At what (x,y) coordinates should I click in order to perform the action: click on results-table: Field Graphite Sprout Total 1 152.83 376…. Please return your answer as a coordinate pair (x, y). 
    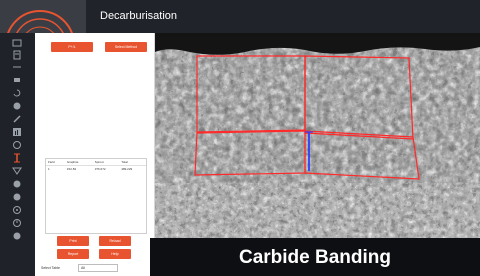
    Looking at the image, I should click on (96, 196).